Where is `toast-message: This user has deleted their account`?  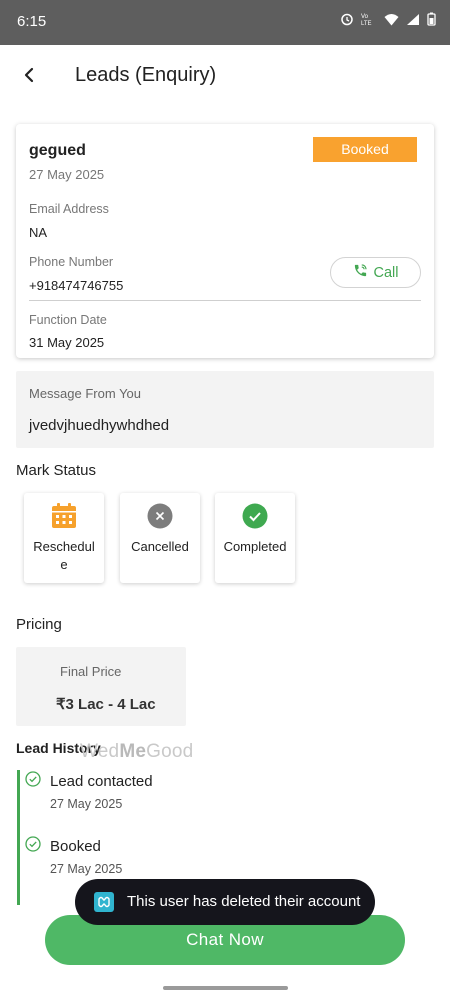
toast-message: This user has deleted their account is located at coordinates (225, 902).